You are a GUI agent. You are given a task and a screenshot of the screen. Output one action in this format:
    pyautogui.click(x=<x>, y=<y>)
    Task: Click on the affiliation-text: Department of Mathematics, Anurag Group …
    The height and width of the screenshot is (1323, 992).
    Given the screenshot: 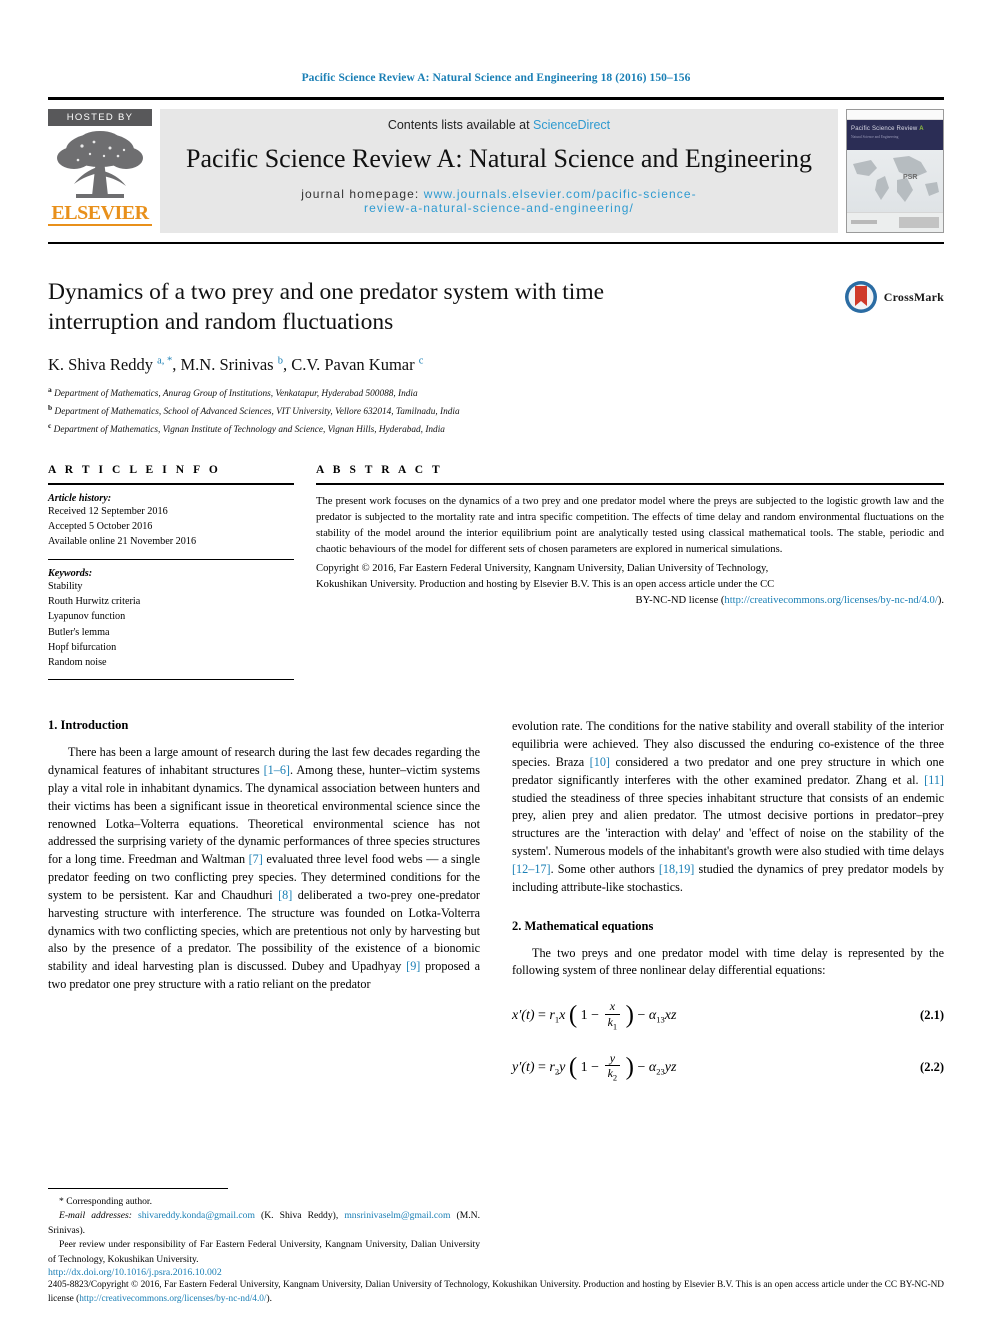 What is the action you would take?
    pyautogui.click(x=236, y=394)
    